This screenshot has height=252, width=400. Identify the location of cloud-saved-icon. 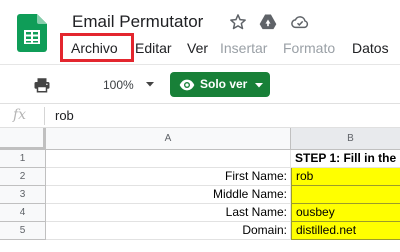
(300, 22).